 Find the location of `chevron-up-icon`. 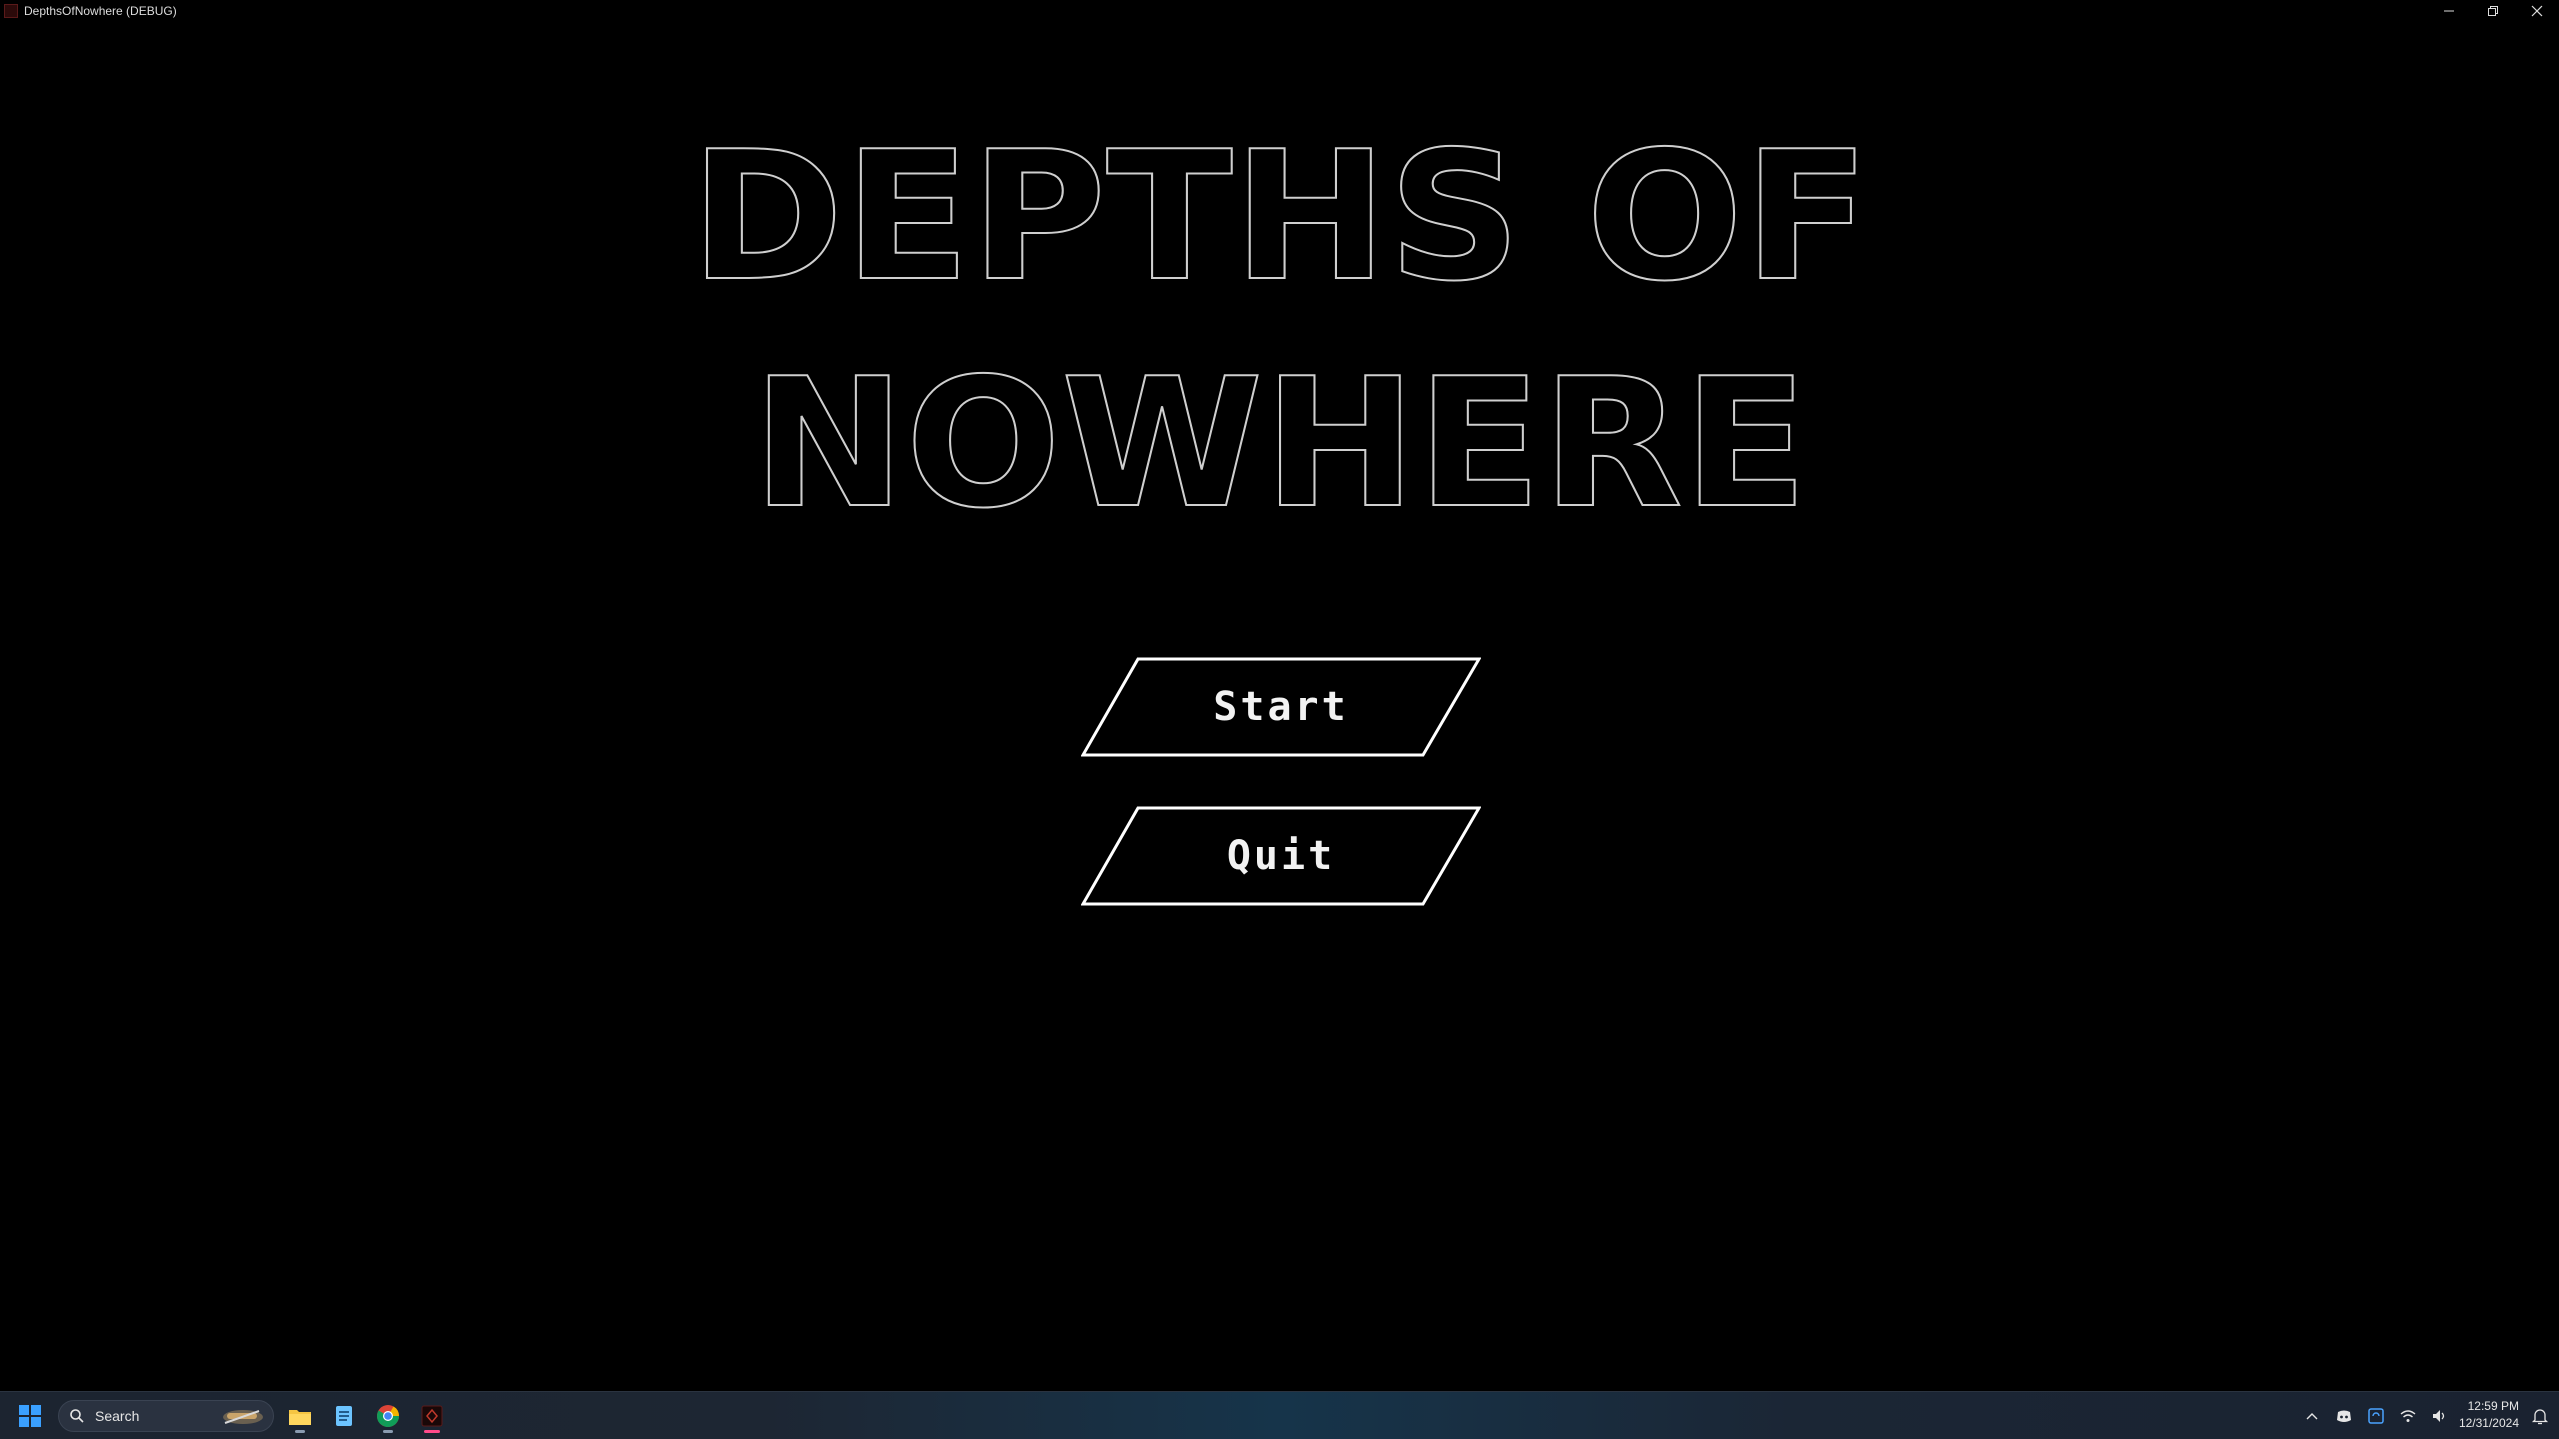

chevron-up-icon is located at coordinates (2312, 1415).